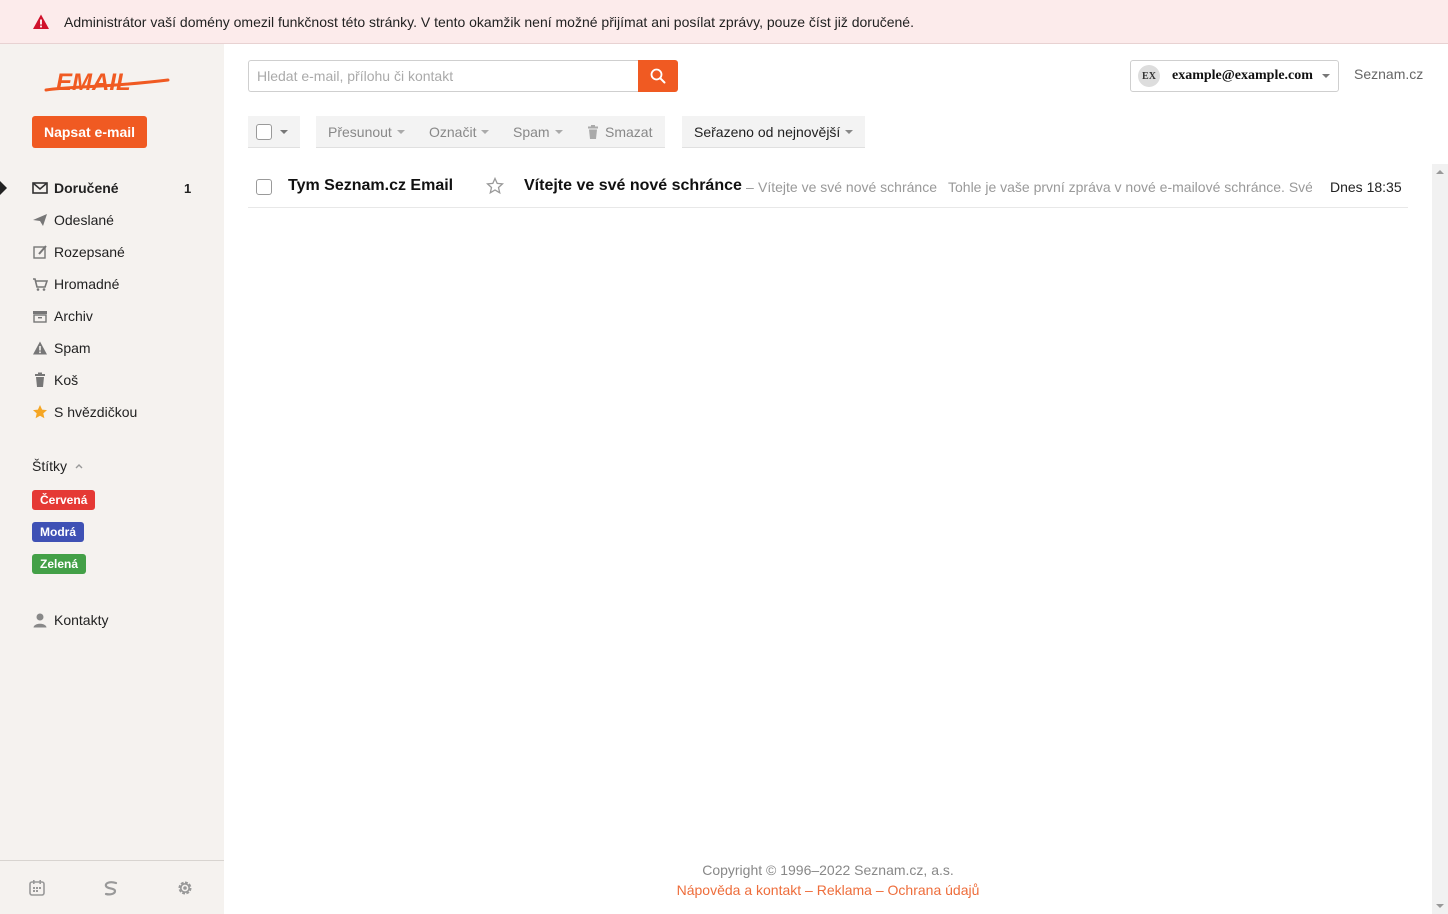 The image size is (1448, 914). What do you see at coordinates (844, 890) in the screenshot?
I see `ads-link: Reklama` at bounding box center [844, 890].